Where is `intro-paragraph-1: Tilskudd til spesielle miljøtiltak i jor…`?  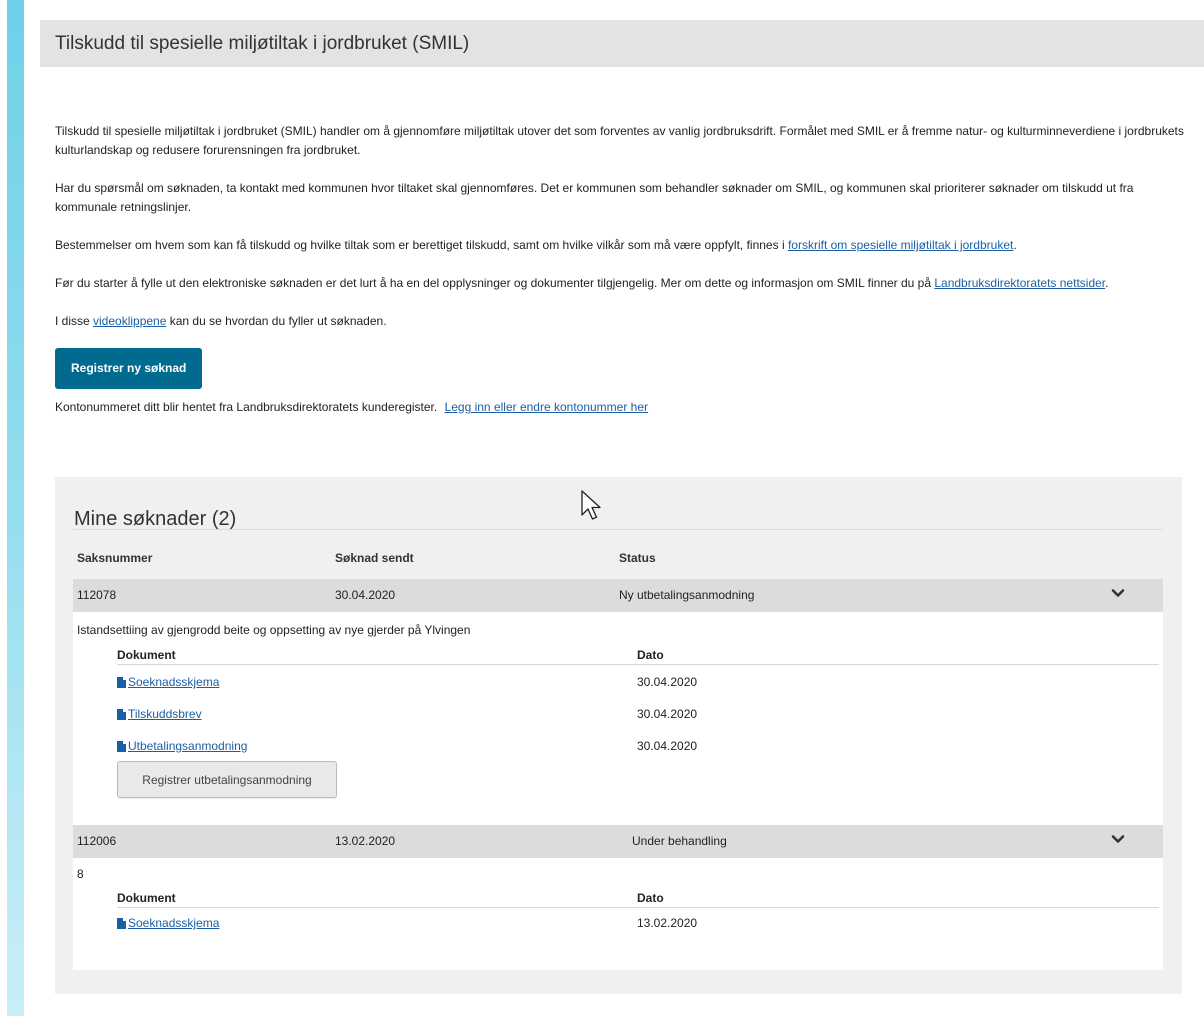 intro-paragraph-1: Tilskudd til spesielle miljøtiltak i jor… is located at coordinates (619, 140).